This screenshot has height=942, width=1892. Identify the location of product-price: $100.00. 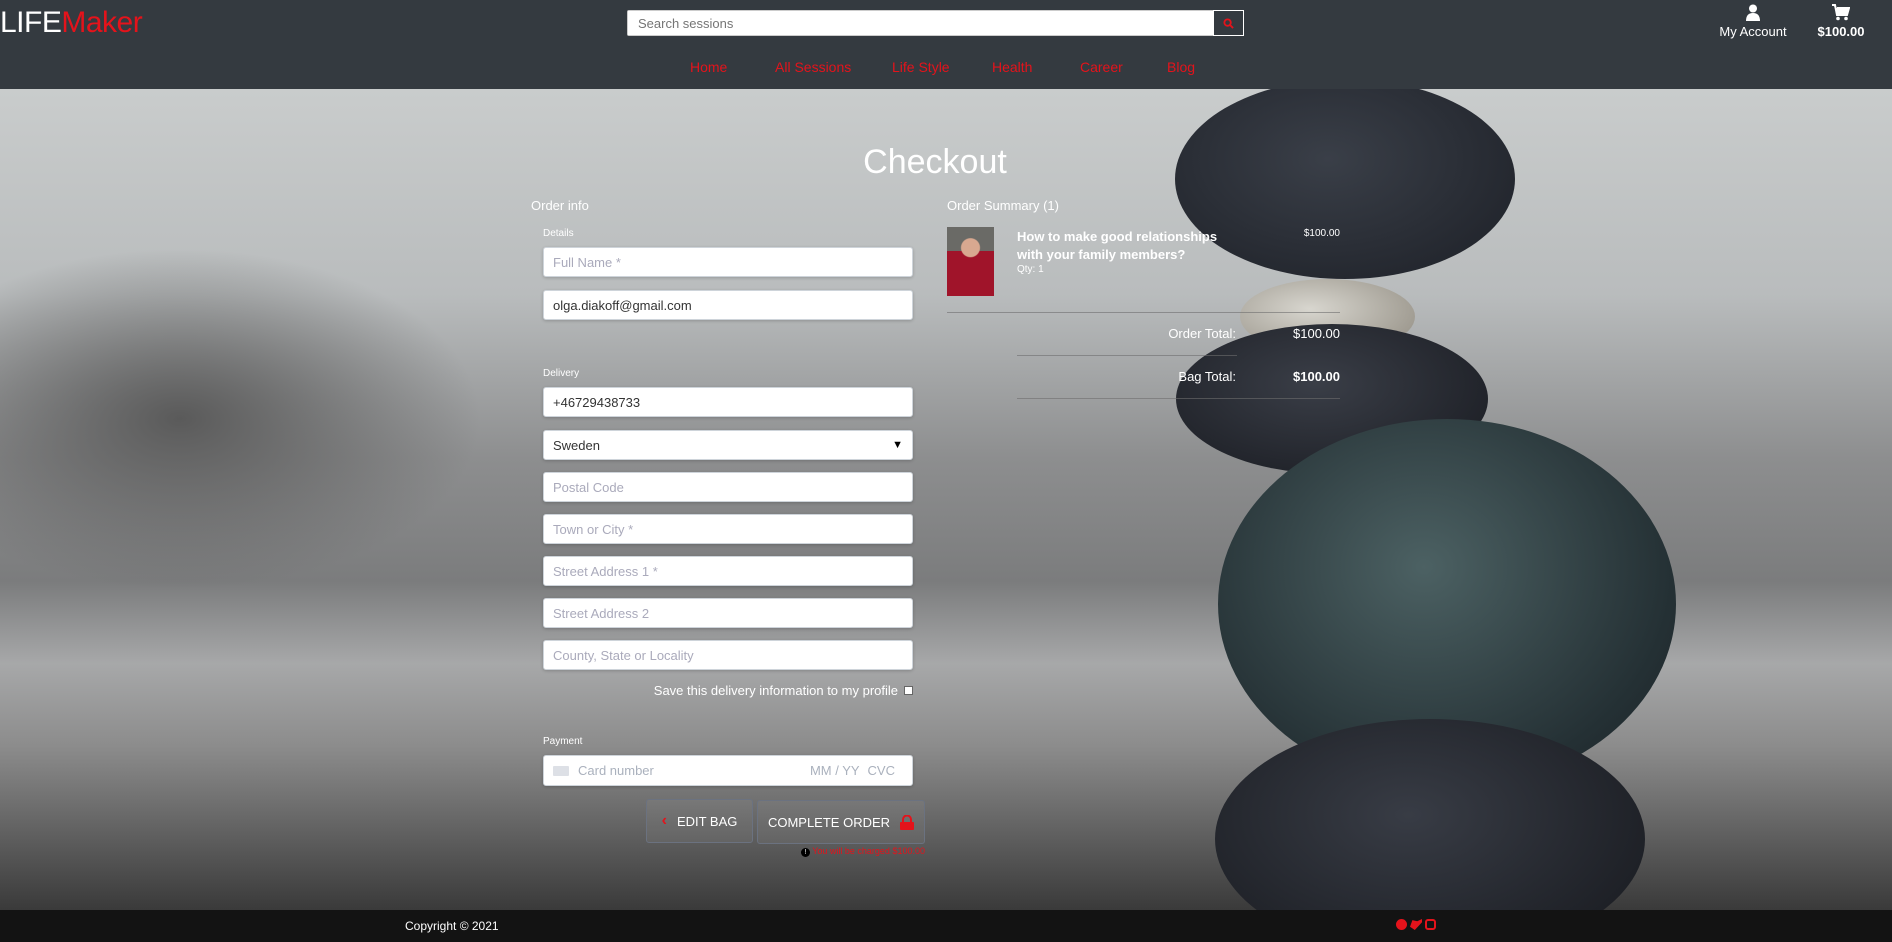
(1321, 233).